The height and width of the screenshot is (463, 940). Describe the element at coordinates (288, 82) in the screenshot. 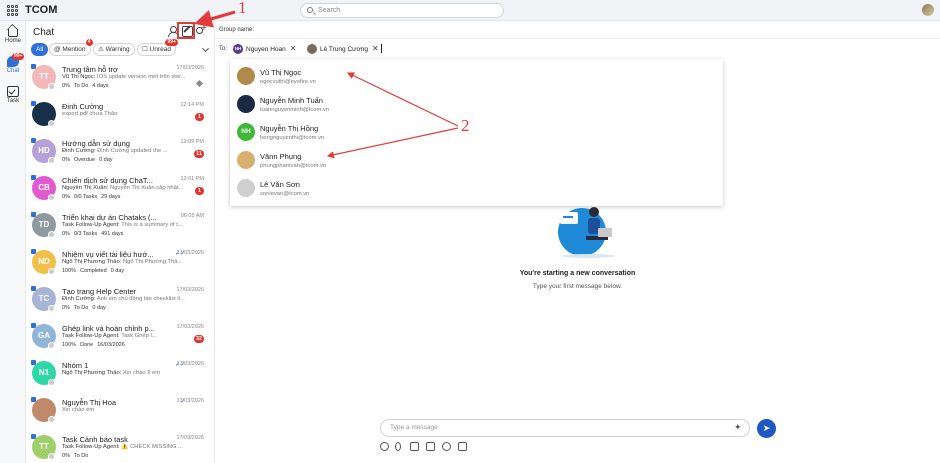

I see `suggestion-email: ngocvuthi@eyefire.vn` at that location.